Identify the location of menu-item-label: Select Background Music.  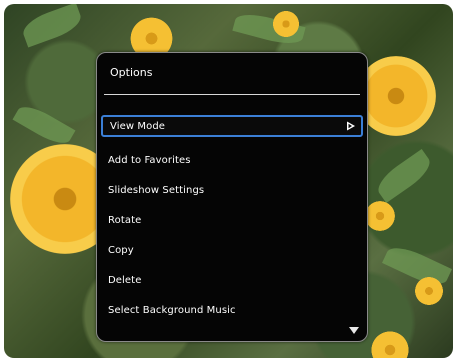
(172, 310).